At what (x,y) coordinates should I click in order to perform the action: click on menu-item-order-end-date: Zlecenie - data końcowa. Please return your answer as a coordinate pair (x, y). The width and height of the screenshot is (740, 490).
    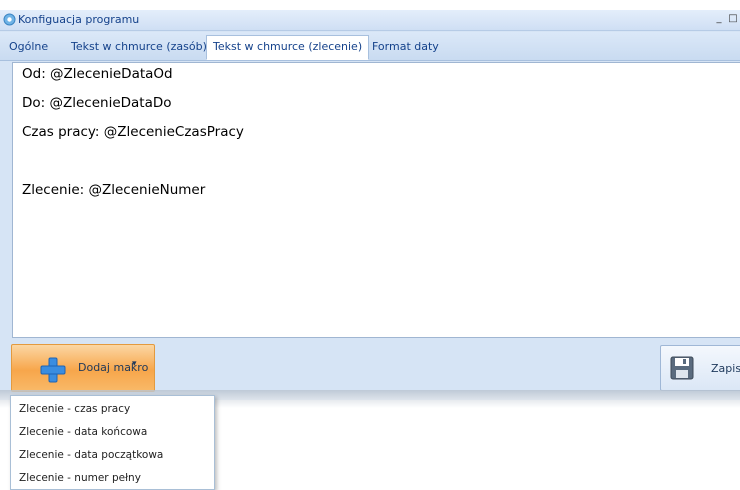
    Looking at the image, I should click on (83, 432).